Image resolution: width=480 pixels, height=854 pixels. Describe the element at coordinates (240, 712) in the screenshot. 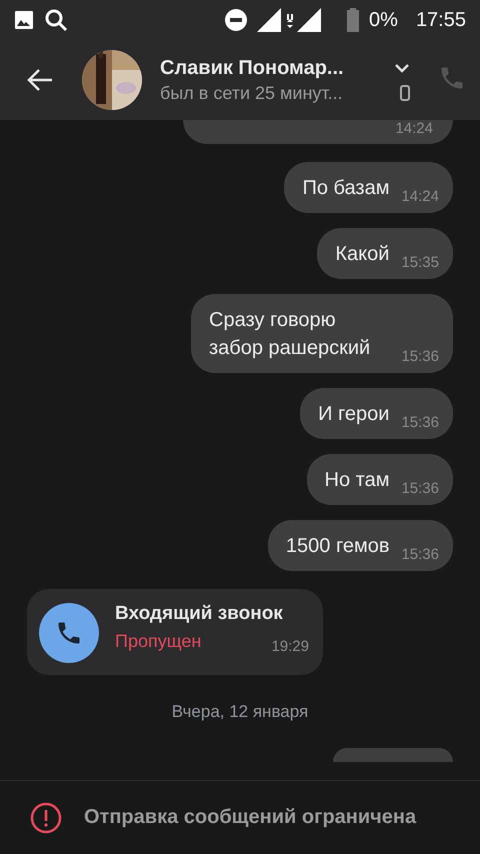

I see `date-separator: Вчера, 12 января` at that location.